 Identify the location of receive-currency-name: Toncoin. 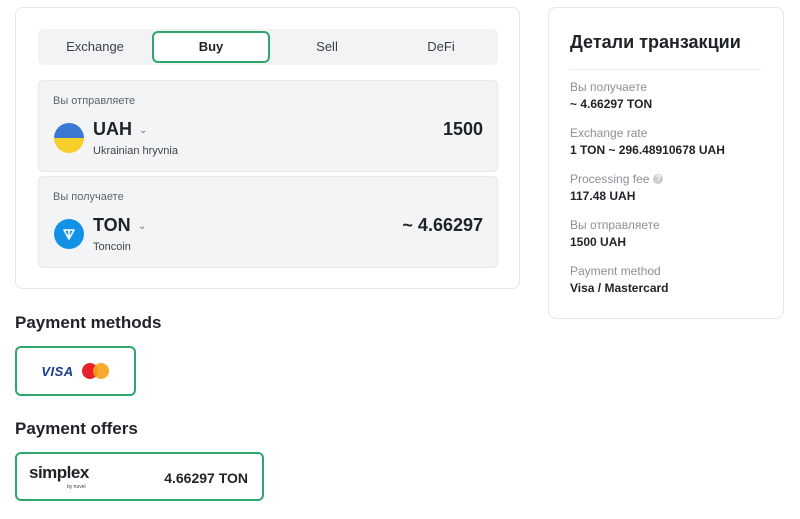
(112, 247).